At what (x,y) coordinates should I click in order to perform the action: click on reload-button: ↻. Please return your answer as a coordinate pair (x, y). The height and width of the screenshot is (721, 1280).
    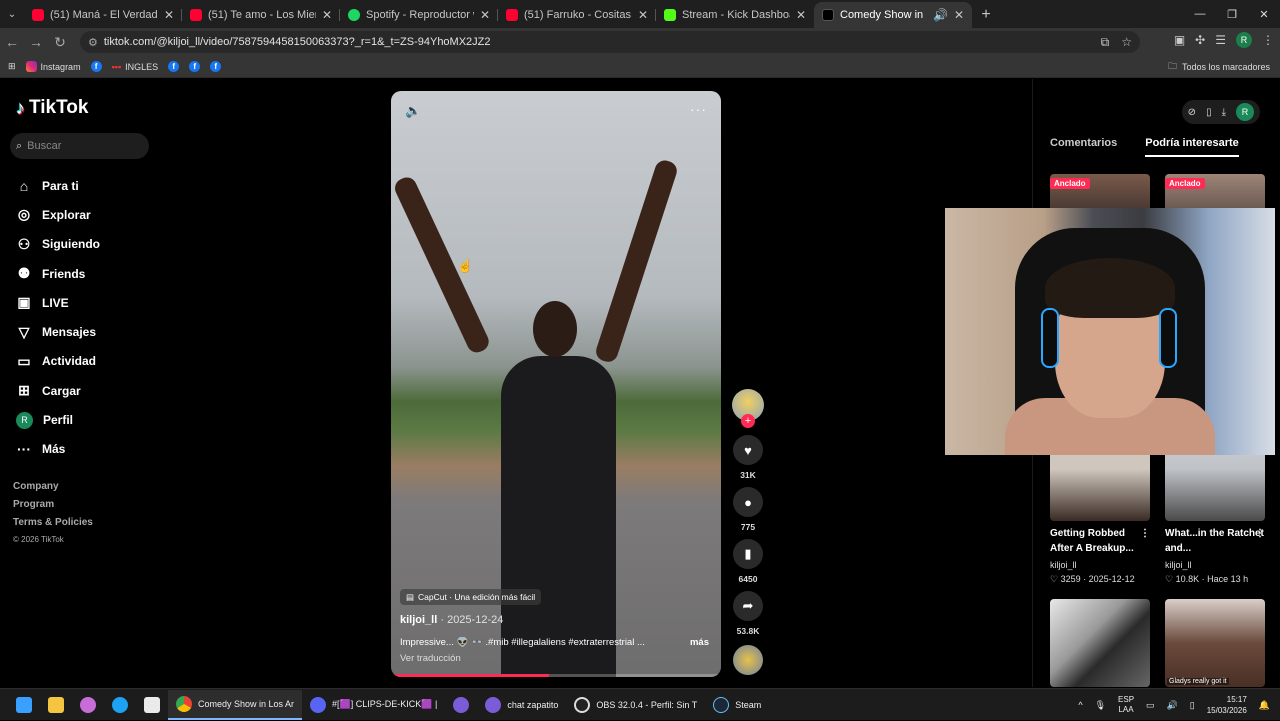
    Looking at the image, I should click on (60, 42).